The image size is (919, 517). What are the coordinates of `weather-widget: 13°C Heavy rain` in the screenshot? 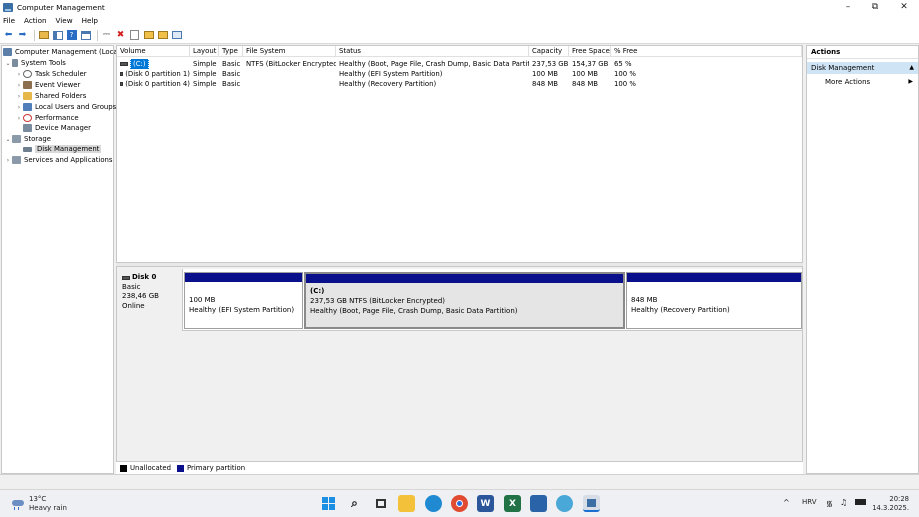 It's located at (39, 504).